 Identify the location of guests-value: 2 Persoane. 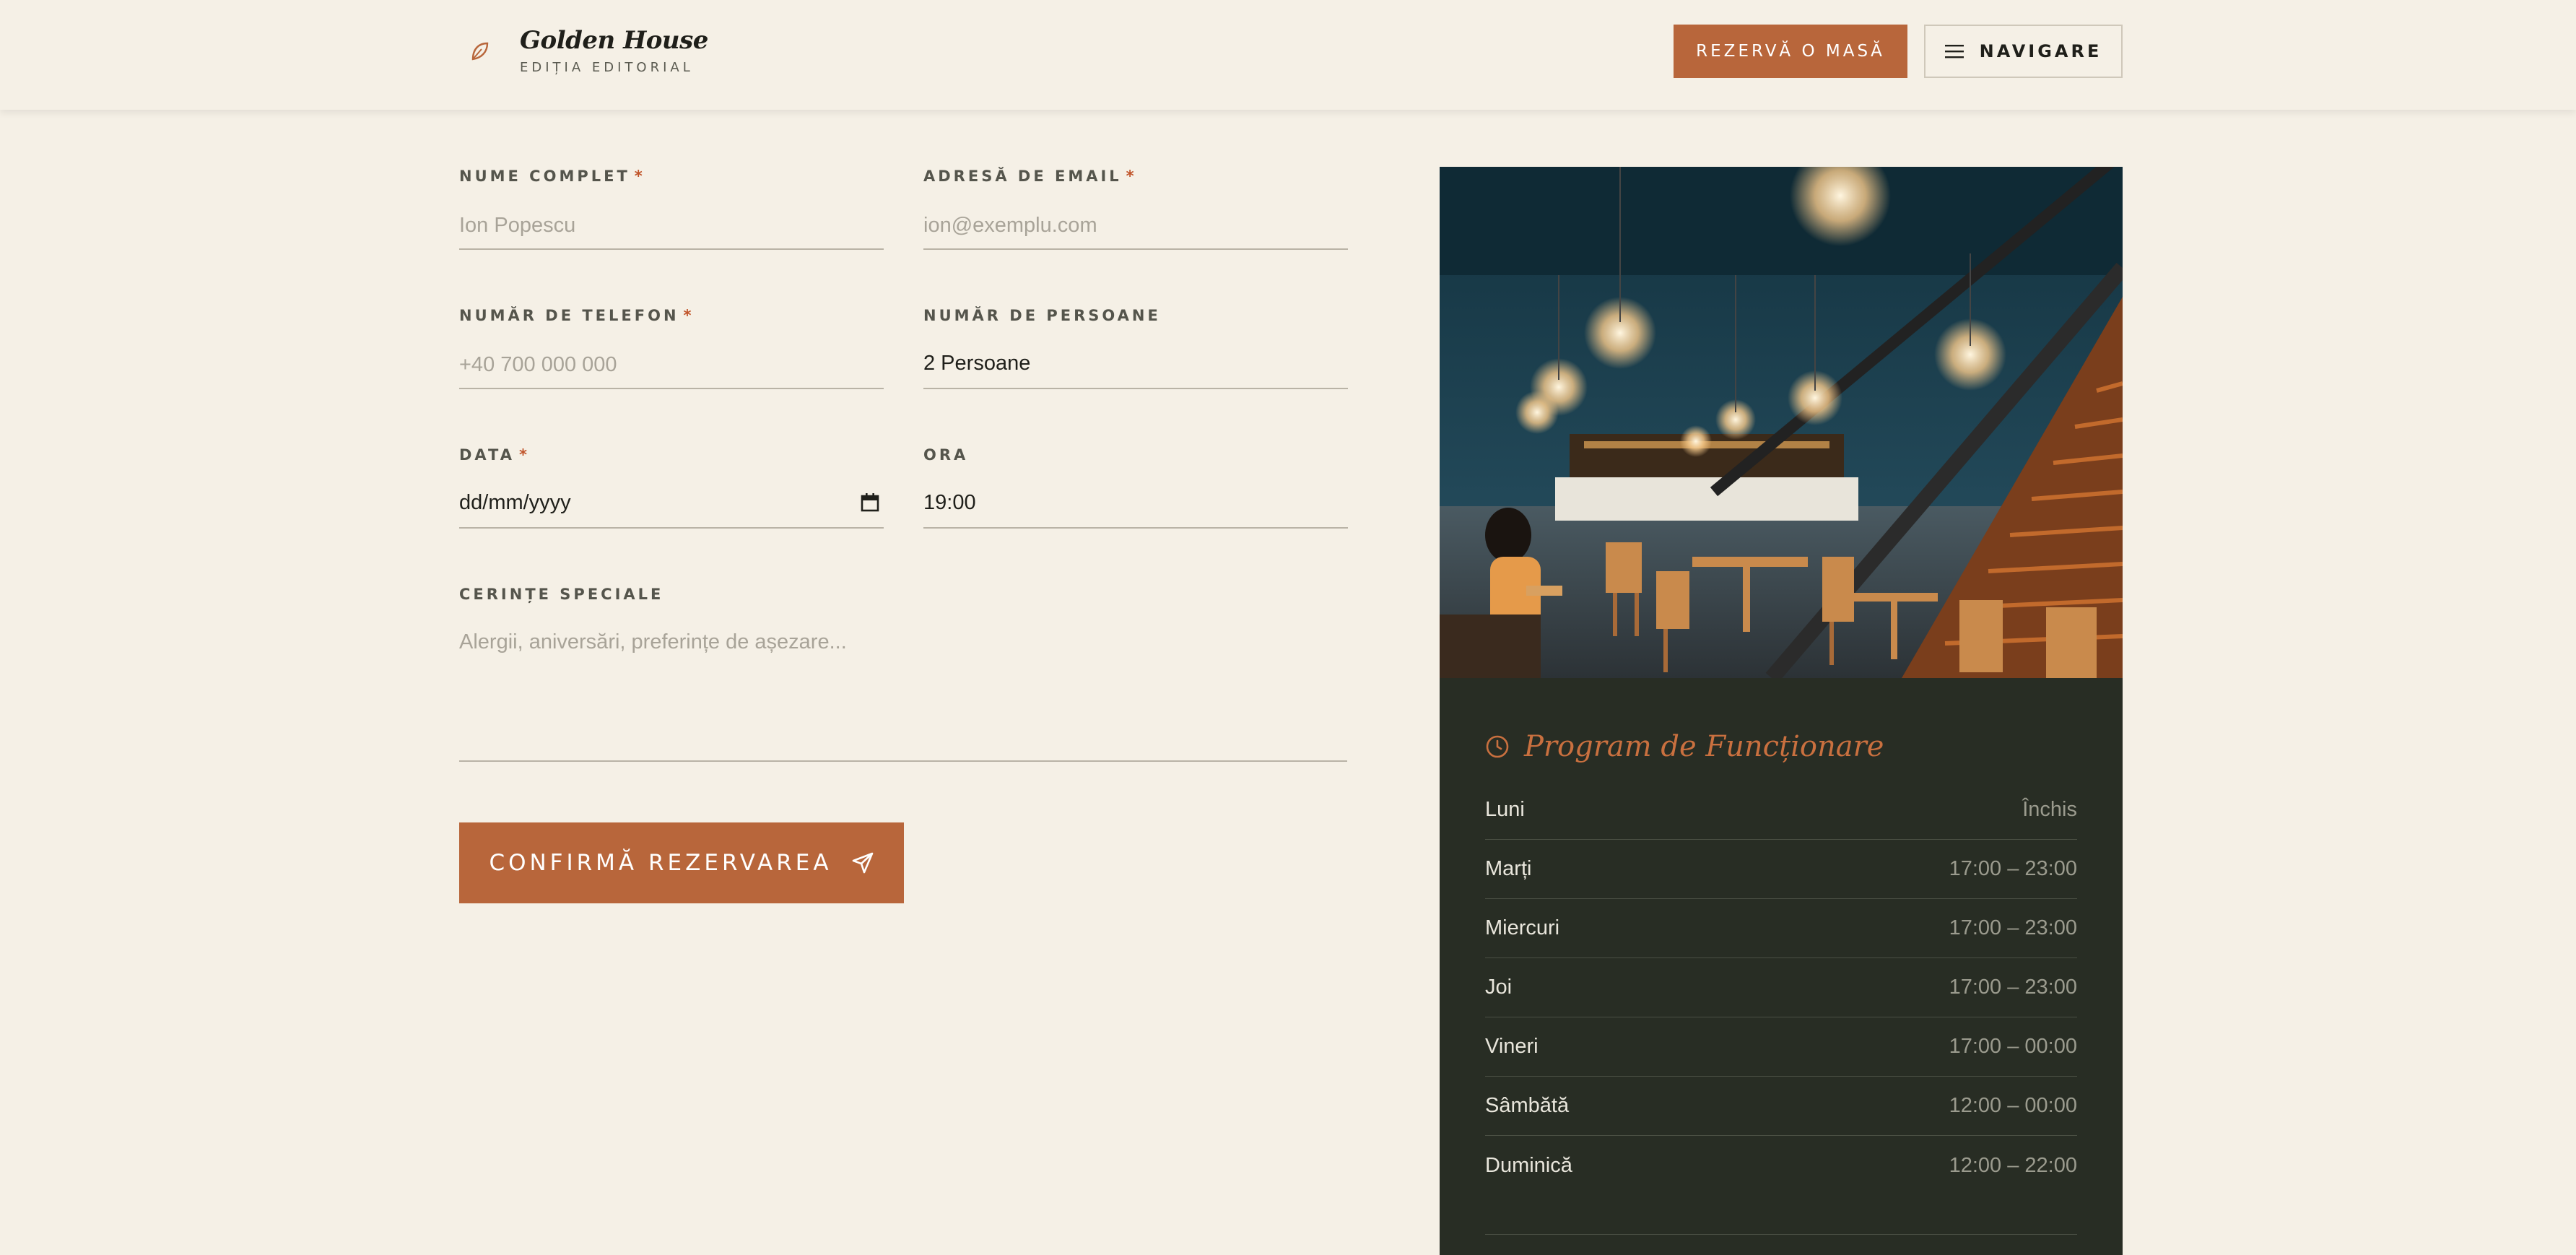
(977, 364).